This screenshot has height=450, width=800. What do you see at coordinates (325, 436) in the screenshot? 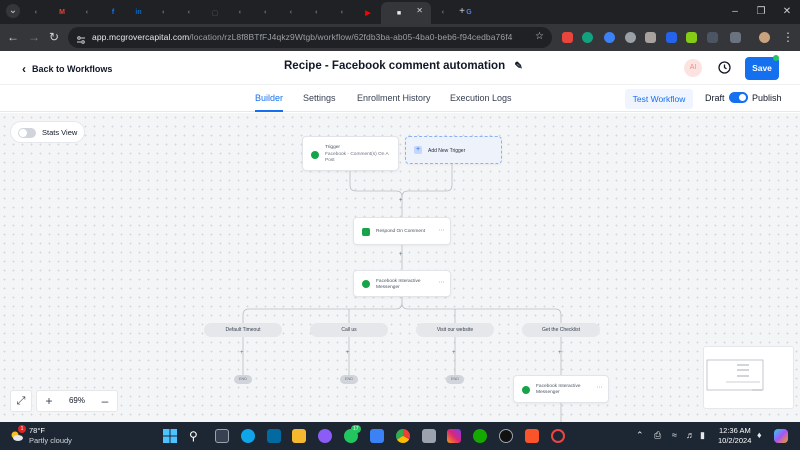
I see `messenger-icon` at bounding box center [325, 436].